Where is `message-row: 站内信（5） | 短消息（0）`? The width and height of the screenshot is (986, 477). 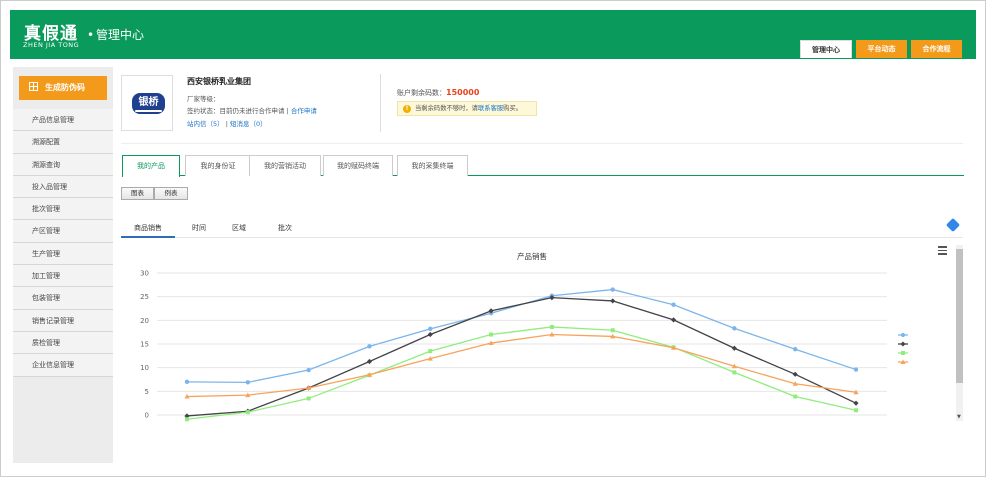
message-row: 站内信（5） | 短消息（0） is located at coordinates (227, 123).